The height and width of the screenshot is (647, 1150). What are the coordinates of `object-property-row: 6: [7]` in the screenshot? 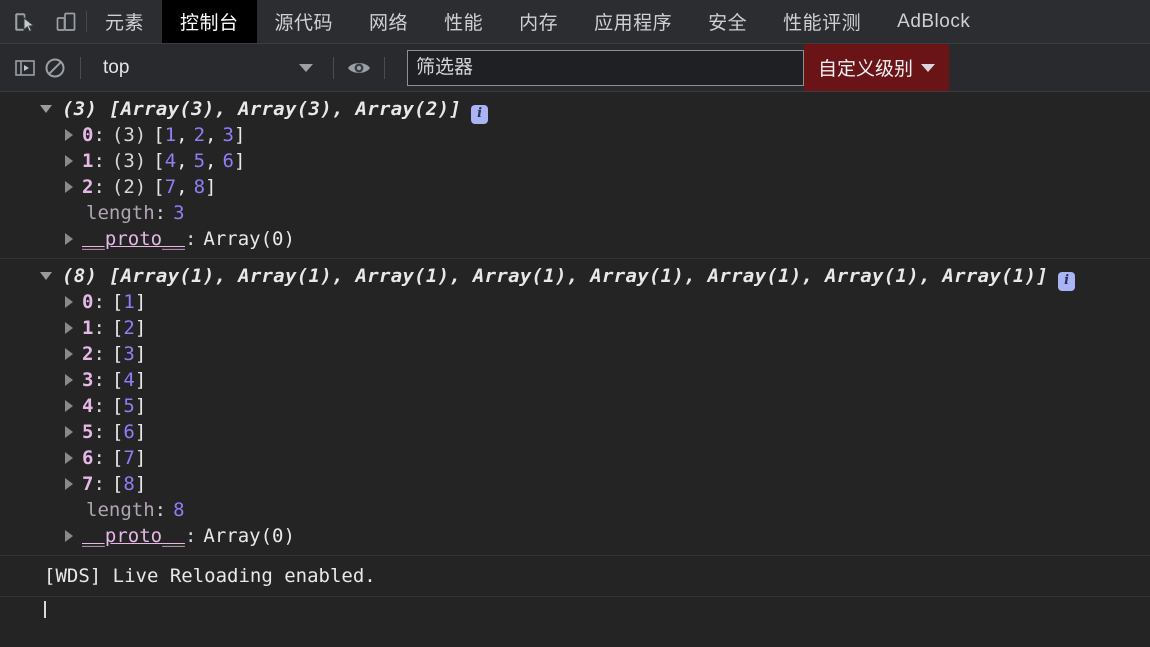 It's located at (575, 458).